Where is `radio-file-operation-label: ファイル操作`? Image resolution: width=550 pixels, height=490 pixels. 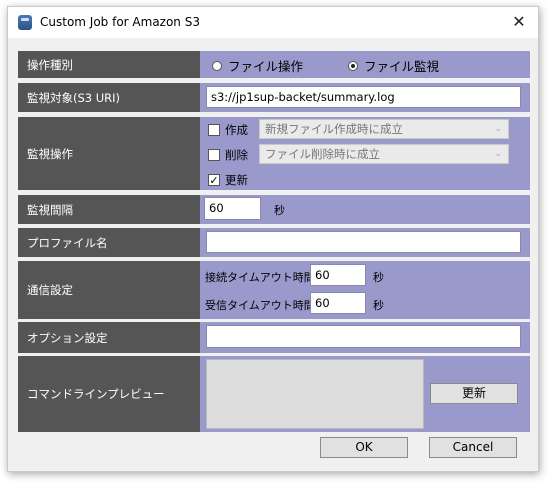
radio-file-operation-label: ファイル操作 is located at coordinates (266, 66).